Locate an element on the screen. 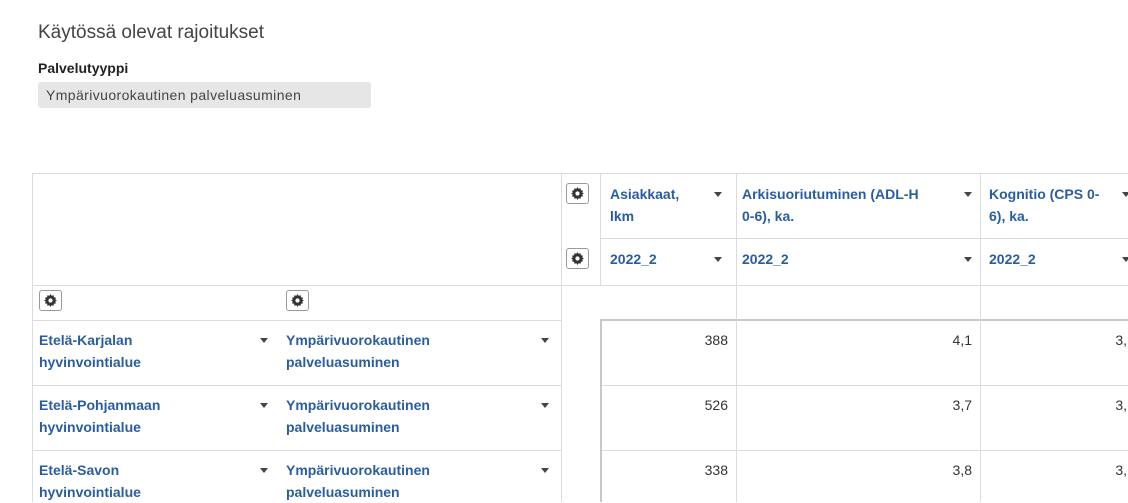 The image size is (1128, 503). filter-label: Palvelutyyppi is located at coordinates (83, 68).